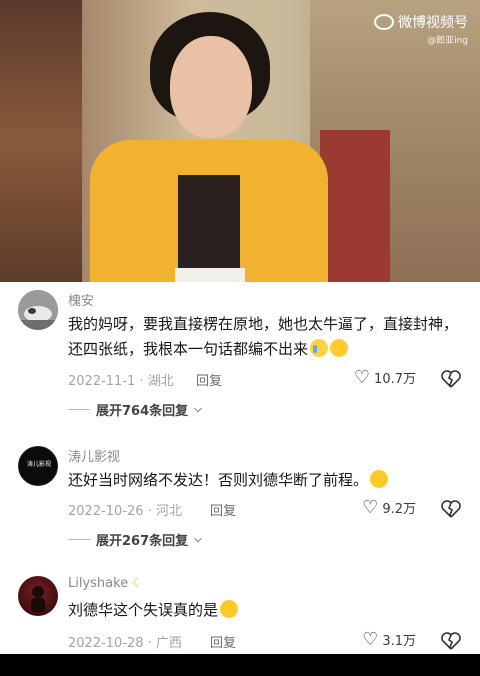 The height and width of the screenshot is (676, 480). Describe the element at coordinates (106, 643) in the screenshot. I see `comment-date: 2022-10-28` at that location.